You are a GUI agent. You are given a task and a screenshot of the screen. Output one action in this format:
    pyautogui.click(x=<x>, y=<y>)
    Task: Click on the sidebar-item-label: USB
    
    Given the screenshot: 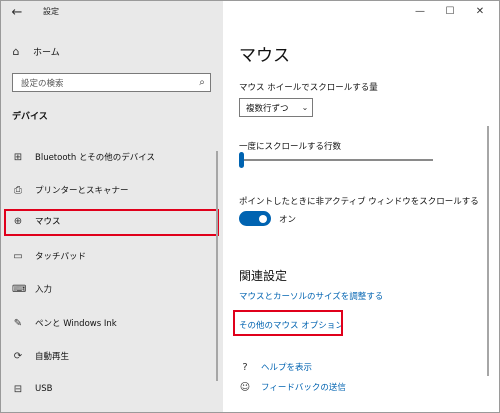 What is the action you would take?
    pyautogui.click(x=44, y=389)
    